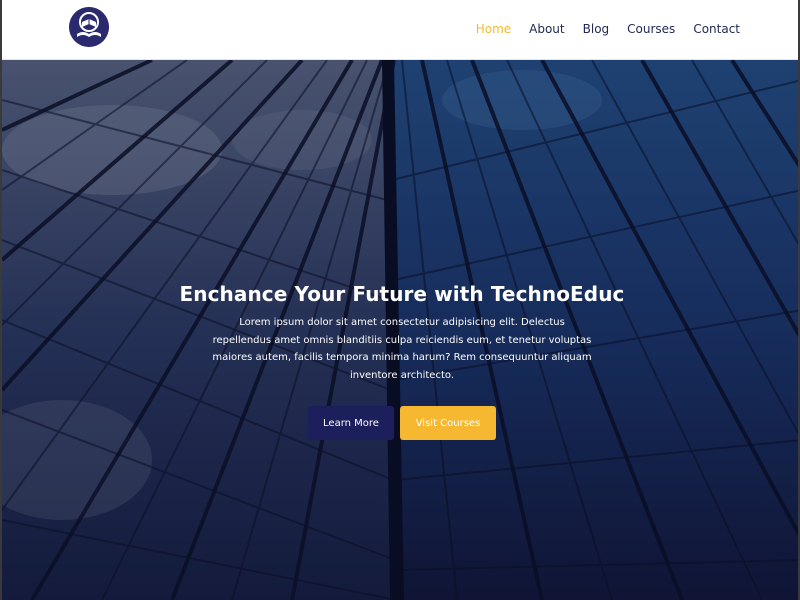  I want to click on visit-courses-button: Visit Courses, so click(448, 423).